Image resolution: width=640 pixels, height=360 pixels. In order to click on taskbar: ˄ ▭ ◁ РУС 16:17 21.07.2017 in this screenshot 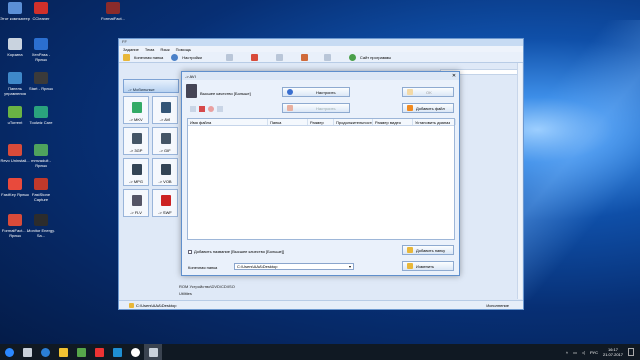, I will do `click(320, 352)`.